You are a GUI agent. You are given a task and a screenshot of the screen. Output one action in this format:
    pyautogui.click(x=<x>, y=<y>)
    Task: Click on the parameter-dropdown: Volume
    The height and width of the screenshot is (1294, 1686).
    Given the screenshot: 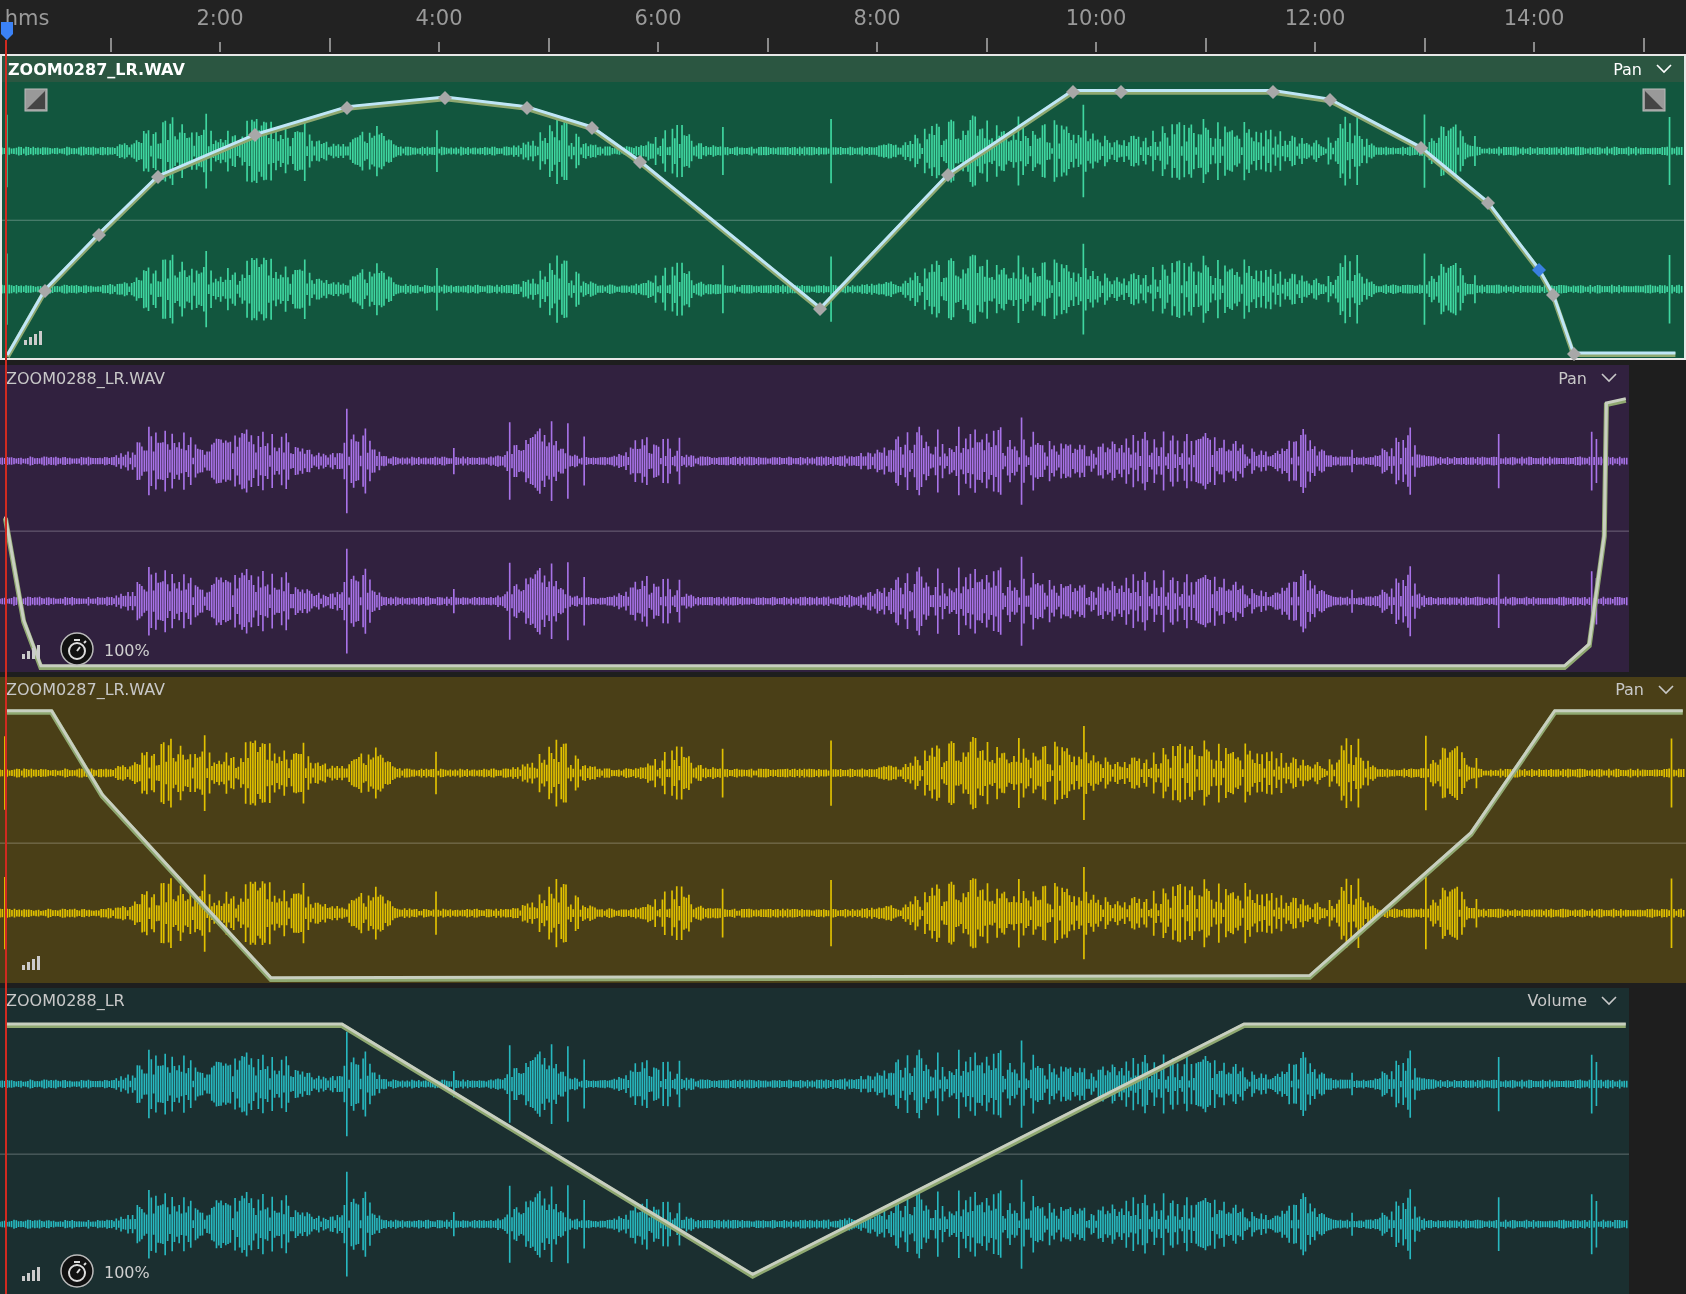 What is the action you would take?
    pyautogui.click(x=1572, y=1001)
    